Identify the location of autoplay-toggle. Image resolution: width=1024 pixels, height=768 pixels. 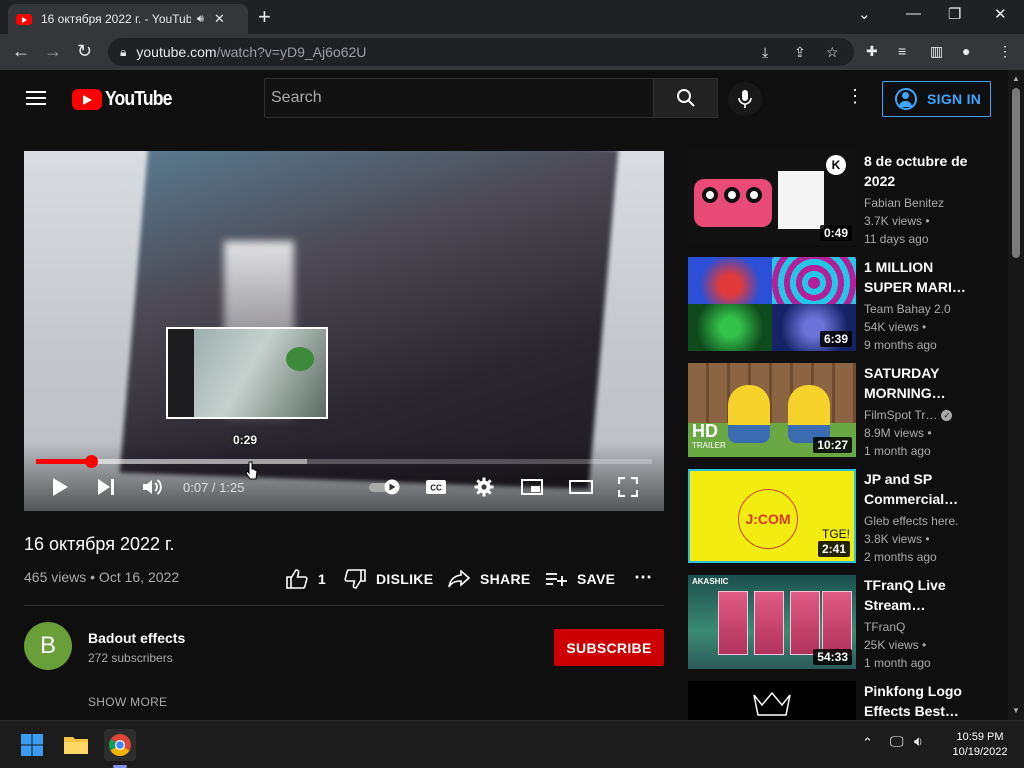
(385, 487).